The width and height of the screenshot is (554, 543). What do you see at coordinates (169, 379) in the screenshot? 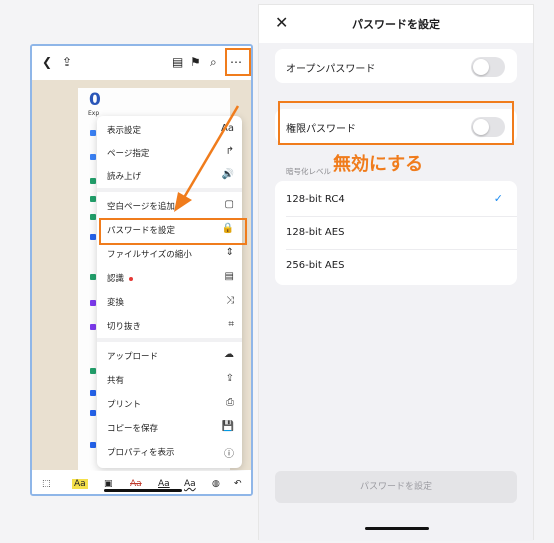
I see `menu-item-share: 共有 ⇪` at bounding box center [169, 379].